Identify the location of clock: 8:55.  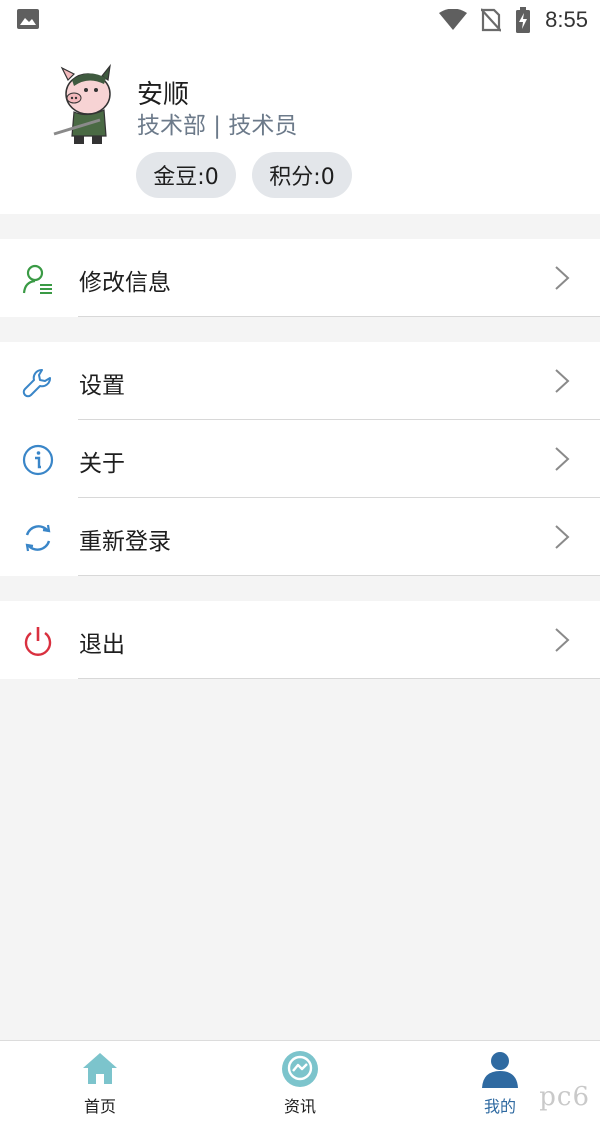
(566, 19).